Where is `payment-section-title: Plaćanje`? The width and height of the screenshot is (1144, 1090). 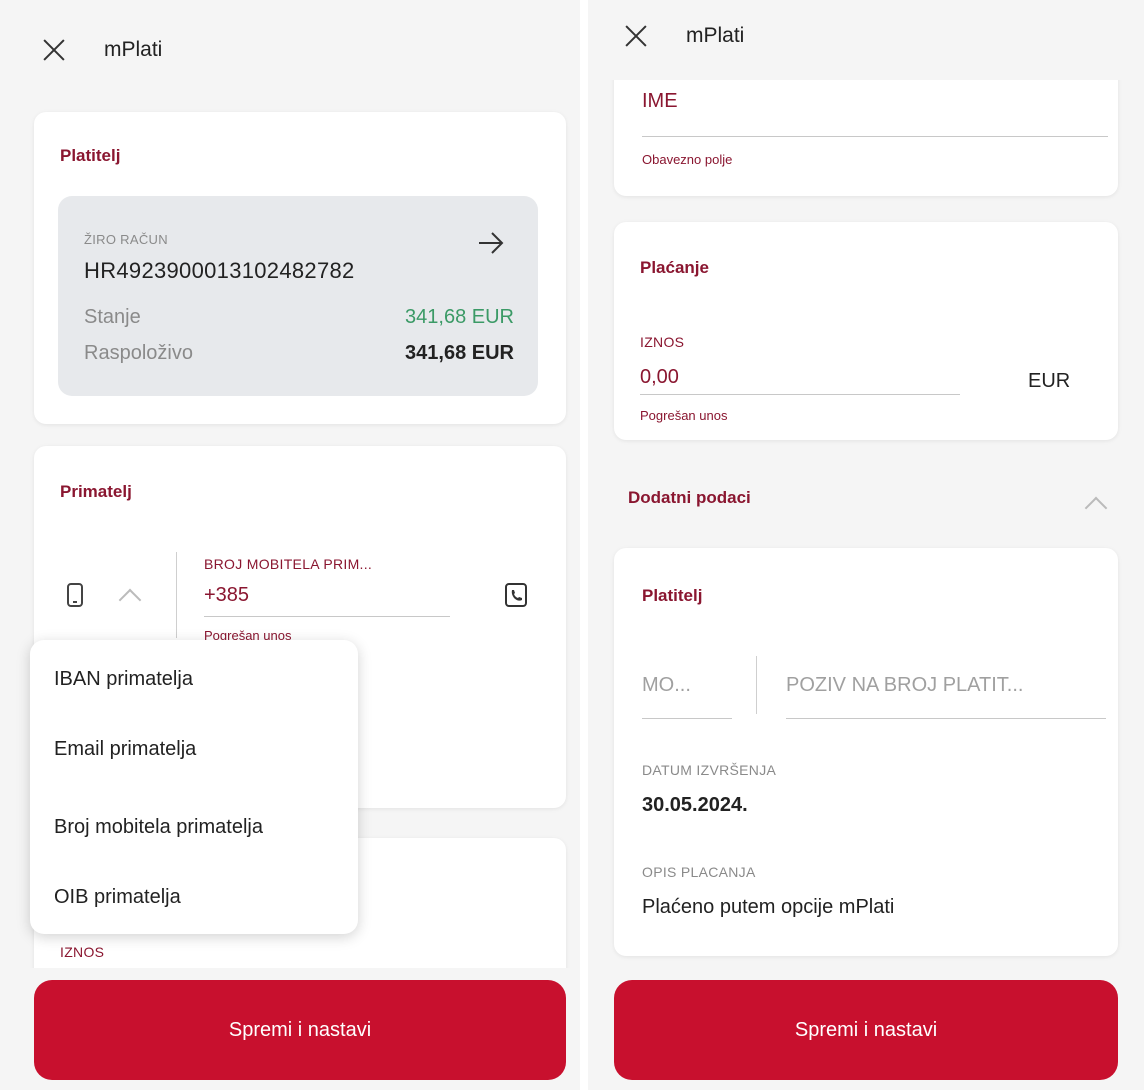
payment-section-title: Plaćanje is located at coordinates (674, 267).